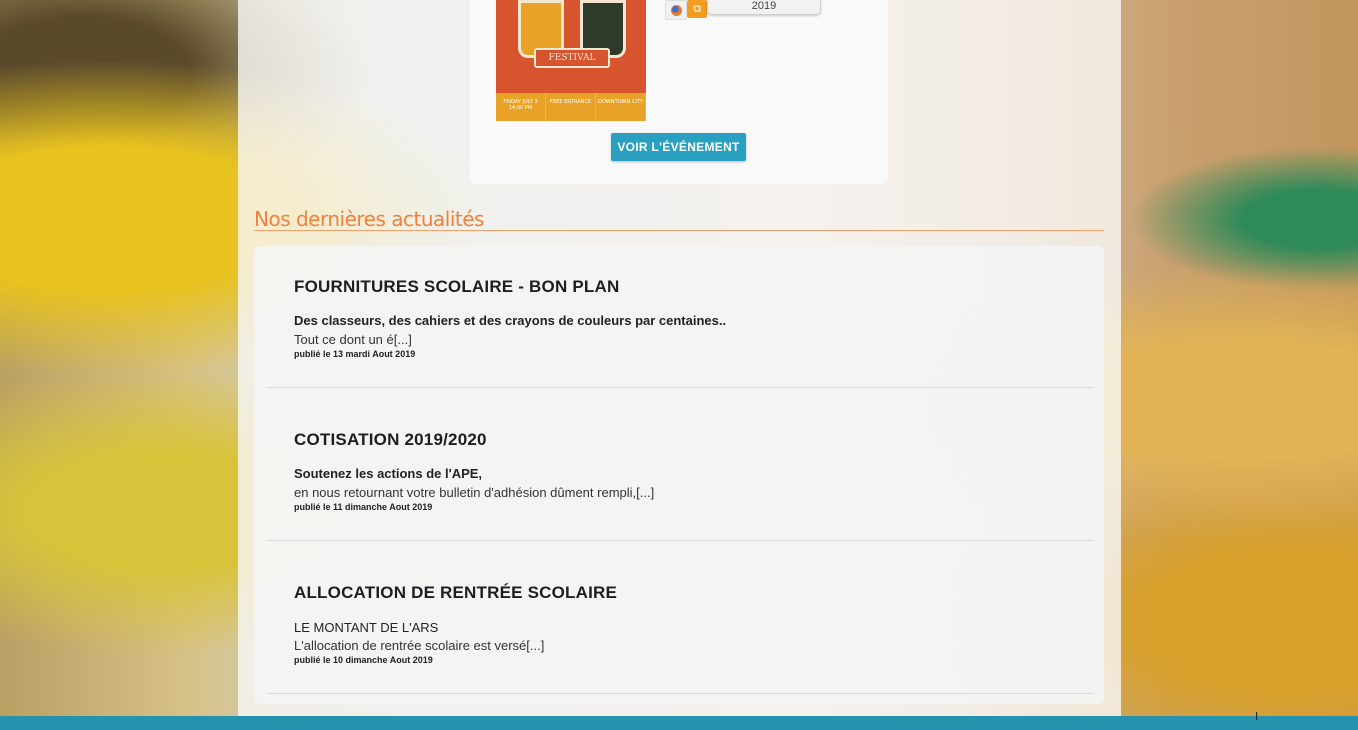  Describe the element at coordinates (679, 723) in the screenshot. I see `footer-bar` at that location.